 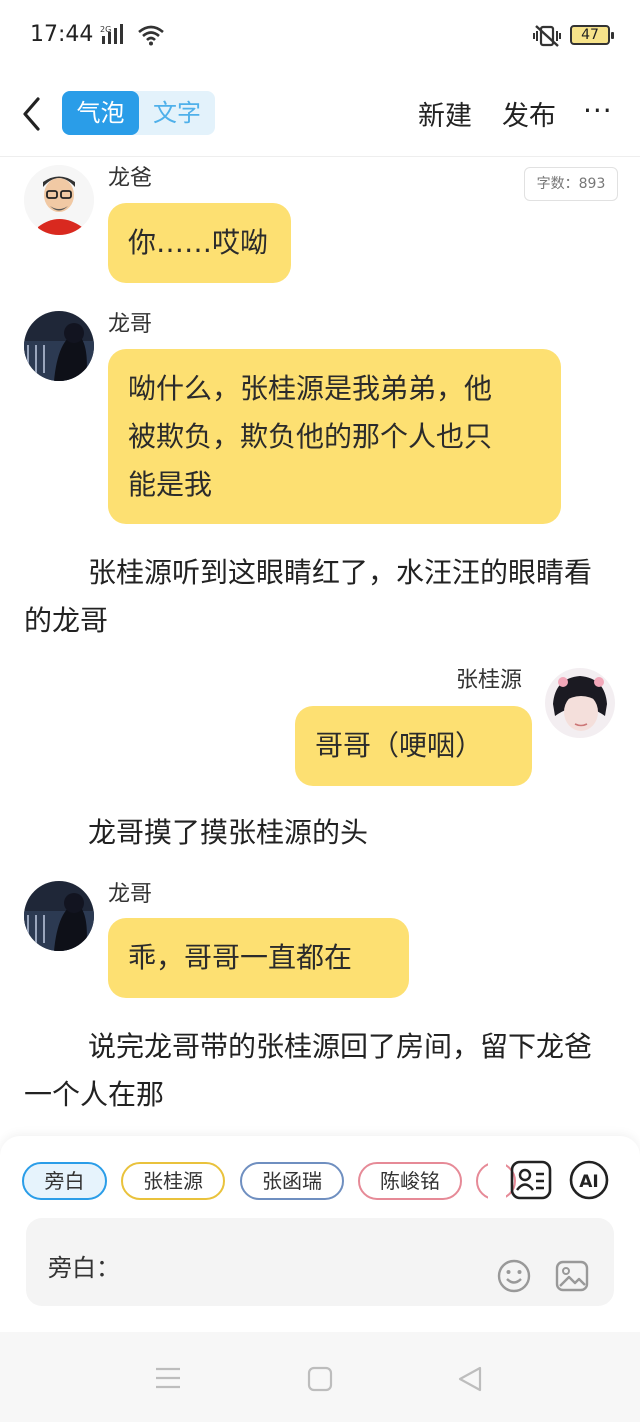 What do you see at coordinates (547, 36) in the screenshot?
I see `vibrate-mute-icon` at bounding box center [547, 36].